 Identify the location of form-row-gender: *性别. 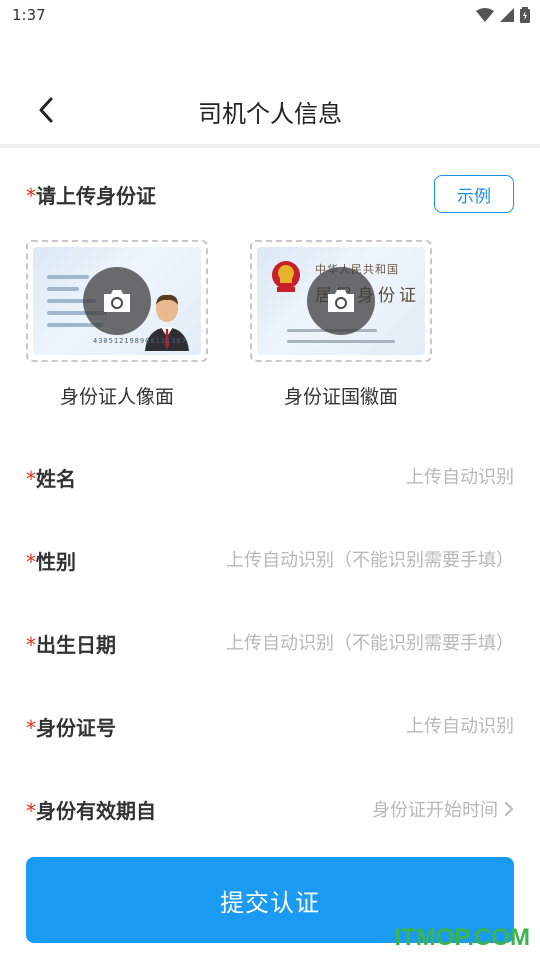
(270, 560).